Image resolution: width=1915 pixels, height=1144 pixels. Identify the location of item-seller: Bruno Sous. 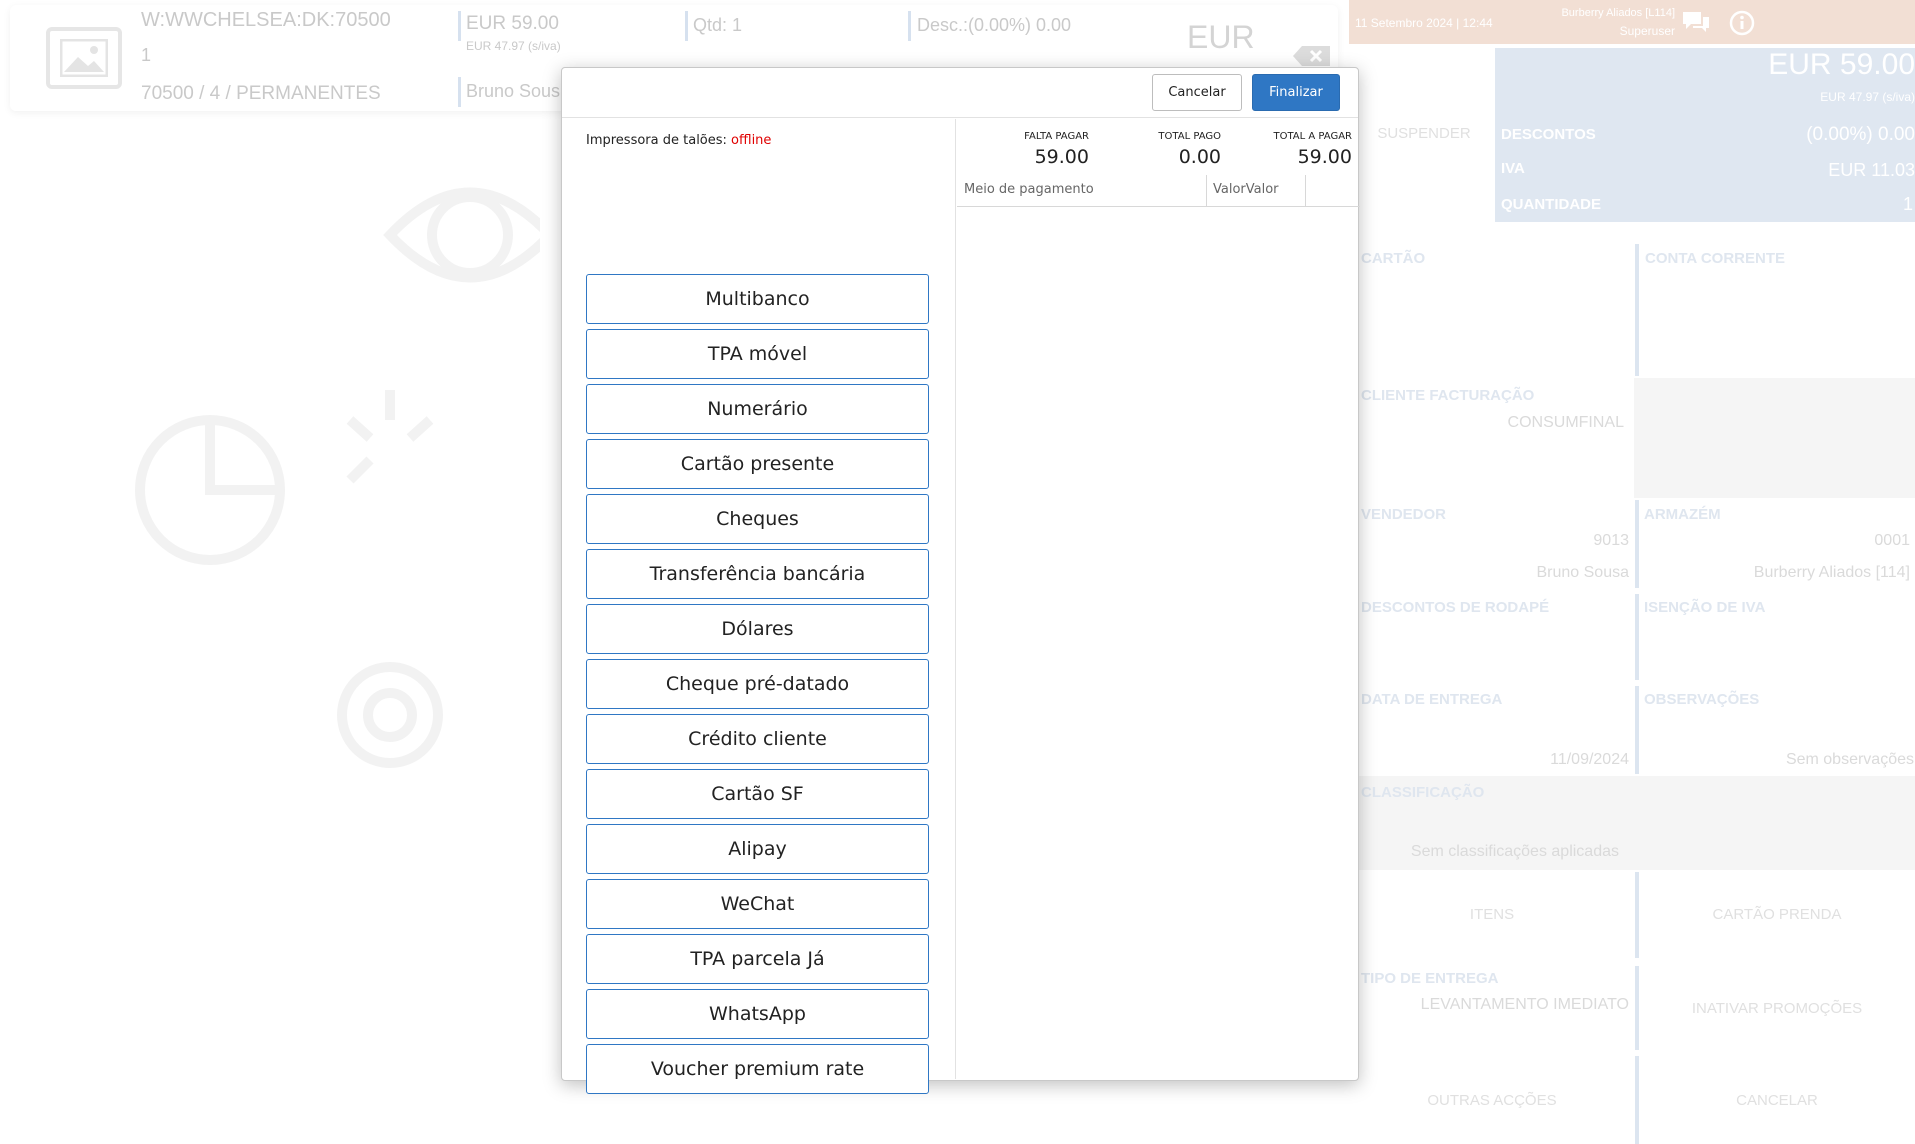
(513, 91).